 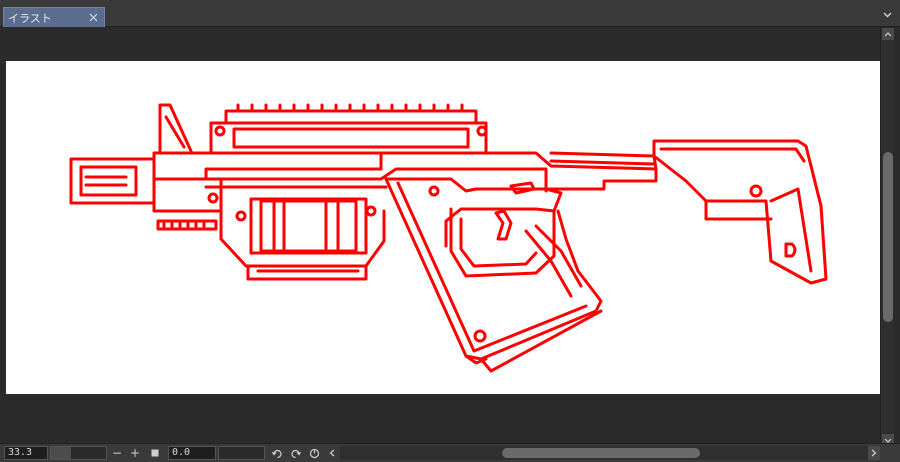 What do you see at coordinates (26, 453) in the screenshot?
I see `zoom-input: 33.3` at bounding box center [26, 453].